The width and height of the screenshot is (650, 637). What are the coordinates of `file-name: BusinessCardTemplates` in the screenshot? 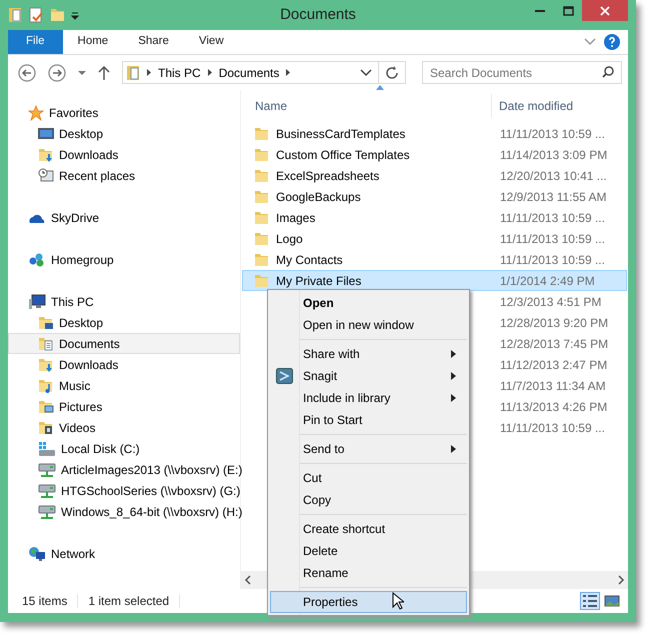 It's located at (341, 134).